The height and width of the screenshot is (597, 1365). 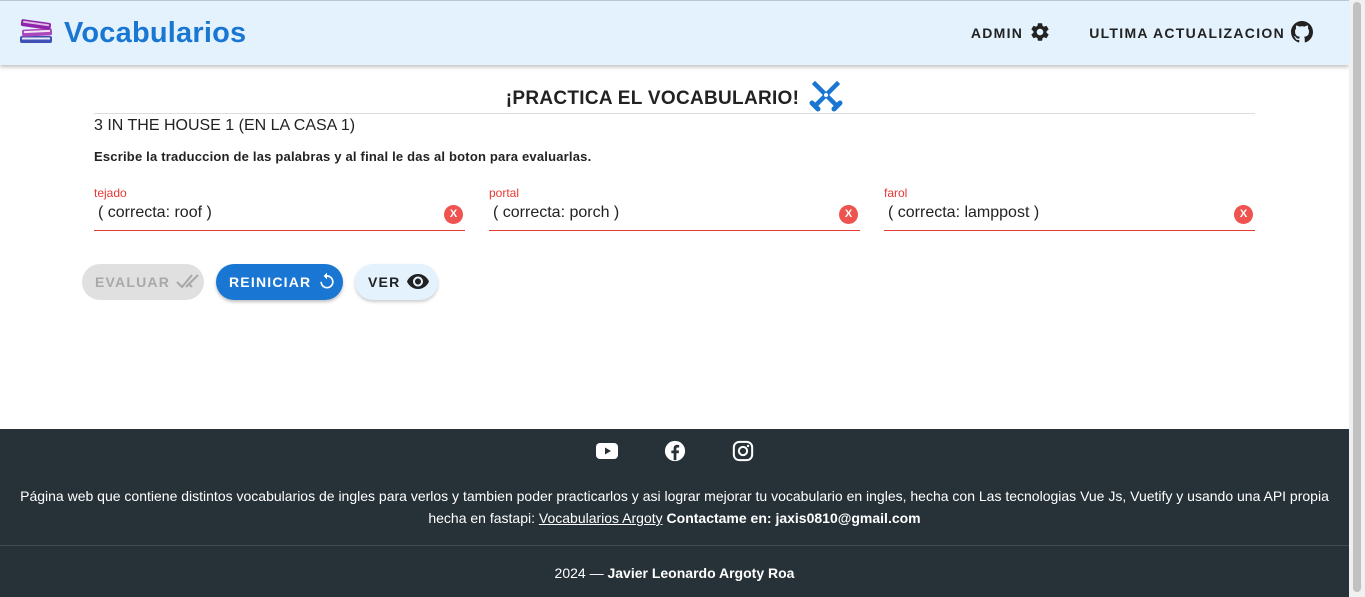 What do you see at coordinates (674, 545) in the screenshot?
I see `footer-divider` at bounding box center [674, 545].